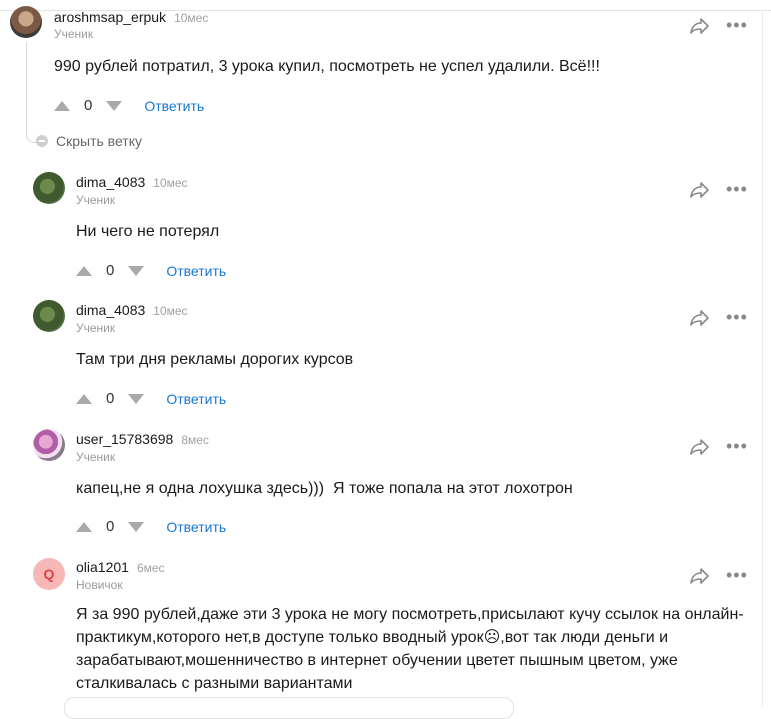 Image resolution: width=771 pixels, height=719 pixels. What do you see at coordinates (195, 440) in the screenshot?
I see `timestamp: 8мес` at bounding box center [195, 440].